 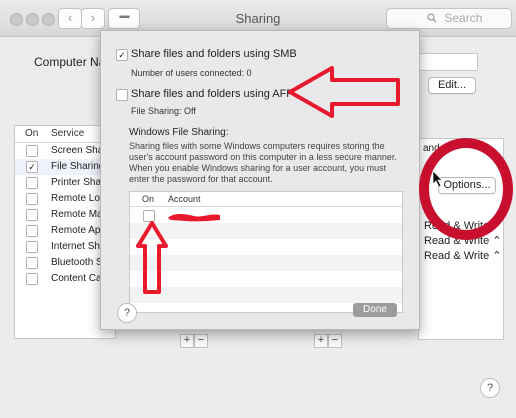 What do you see at coordinates (344, 92) in the screenshot?
I see `arrow-left-icon` at bounding box center [344, 92].